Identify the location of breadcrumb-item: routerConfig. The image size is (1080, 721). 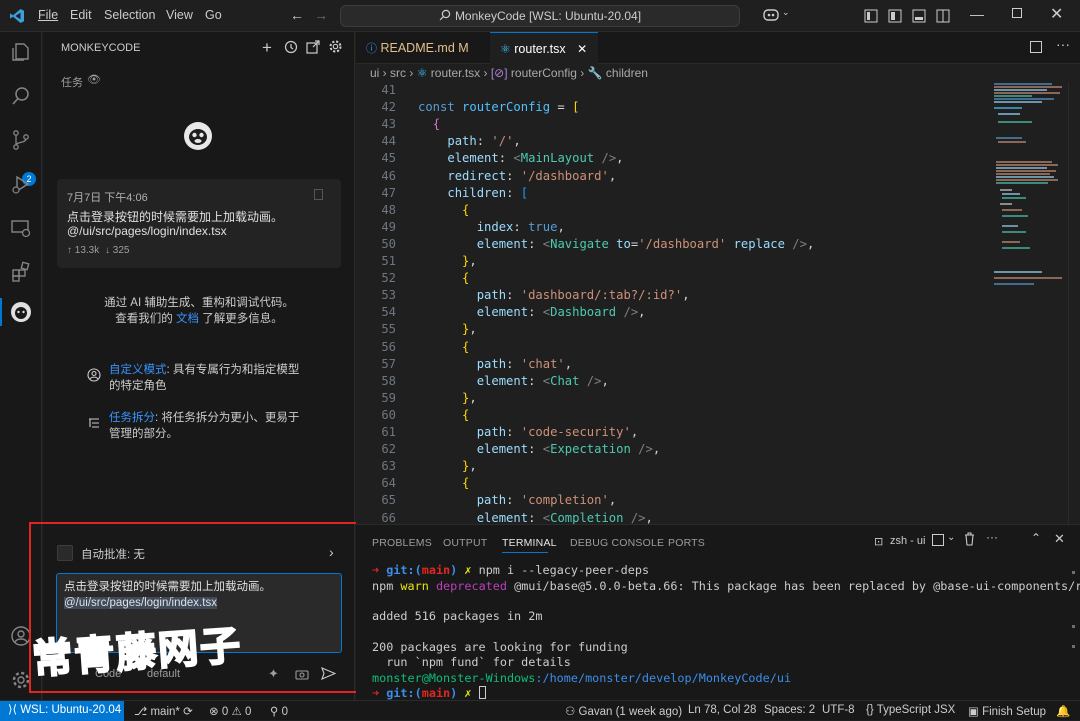
(544, 73).